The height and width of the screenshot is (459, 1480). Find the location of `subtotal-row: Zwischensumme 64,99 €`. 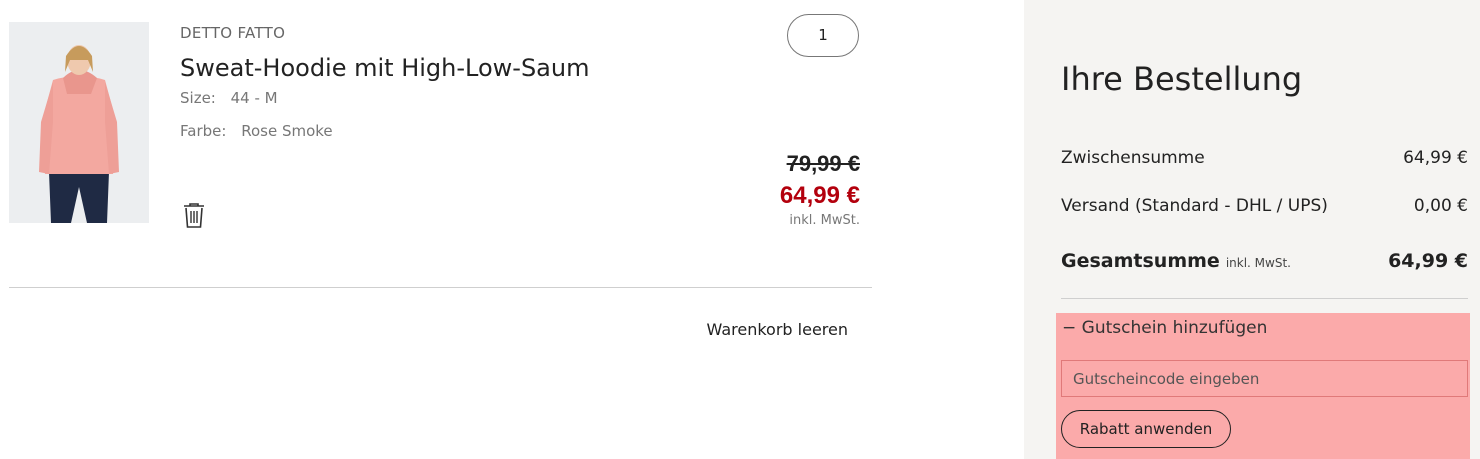

subtotal-row: Zwischensumme 64,99 € is located at coordinates (1264, 158).